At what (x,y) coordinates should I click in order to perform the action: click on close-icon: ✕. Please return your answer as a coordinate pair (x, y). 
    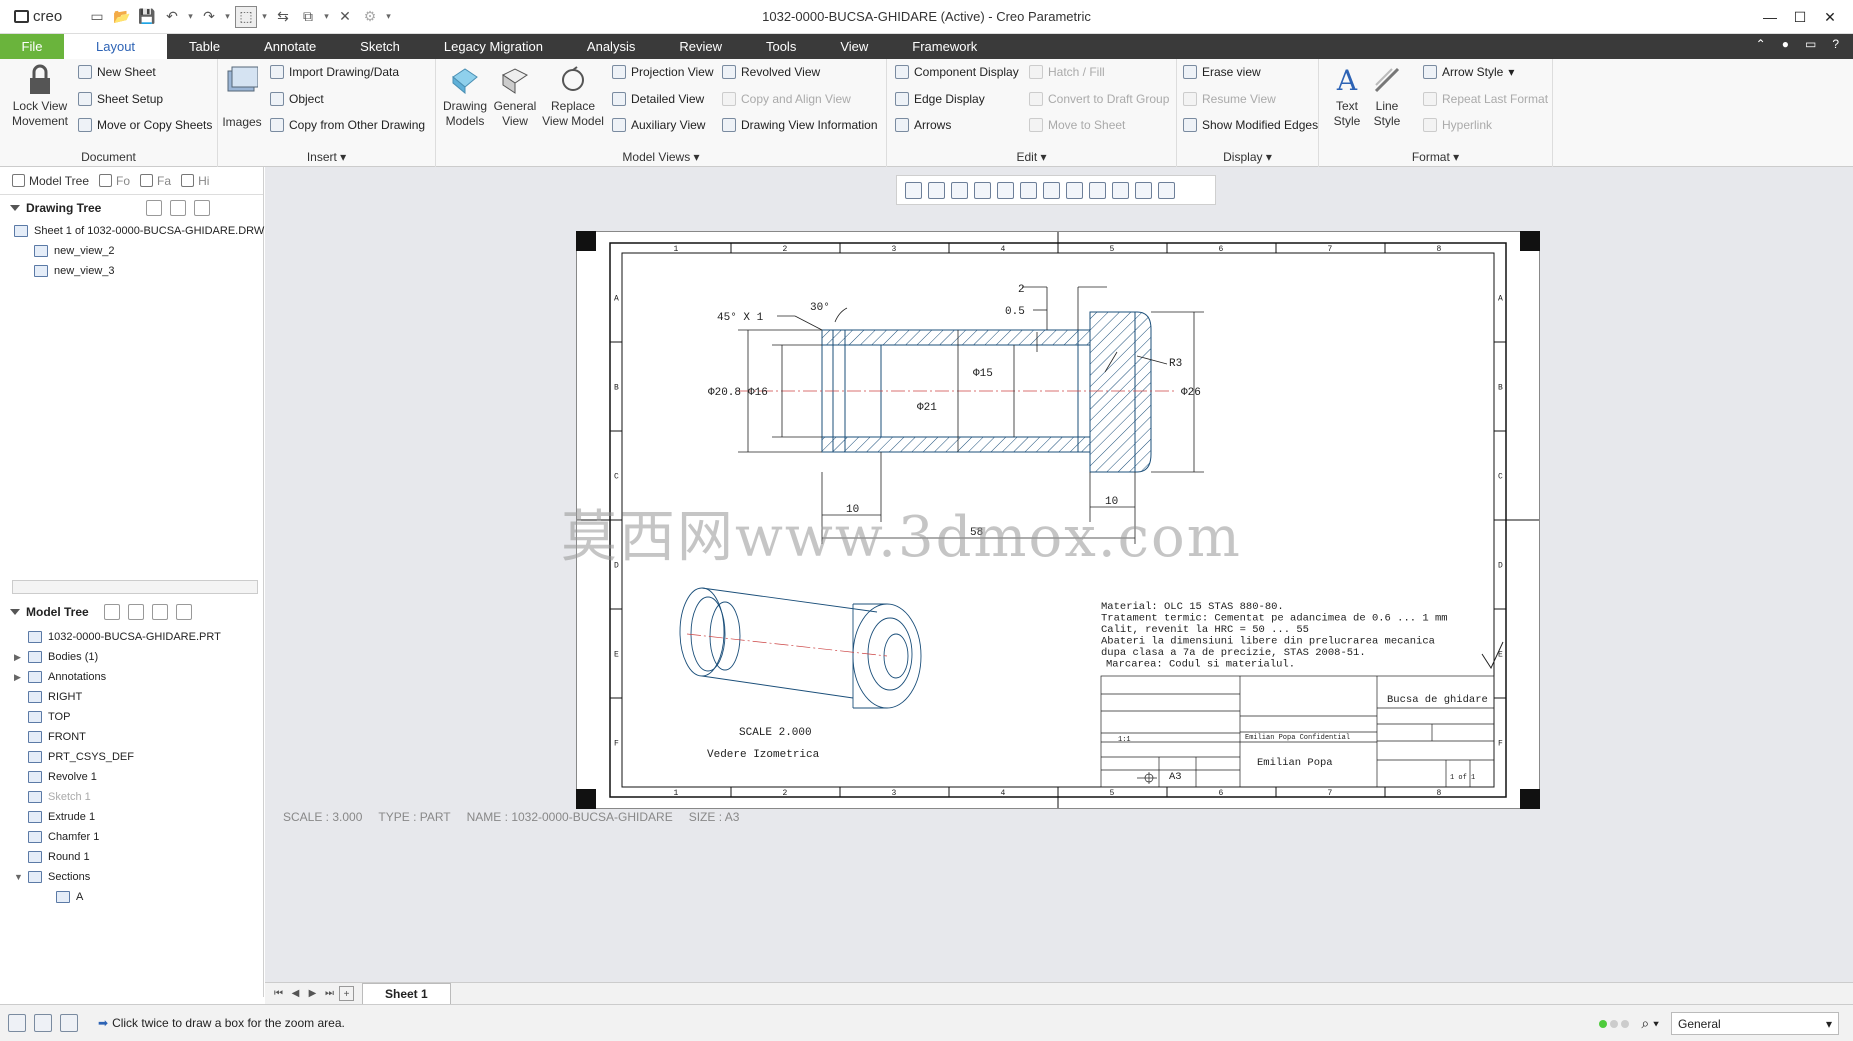
    Looking at the image, I should click on (1830, 17).